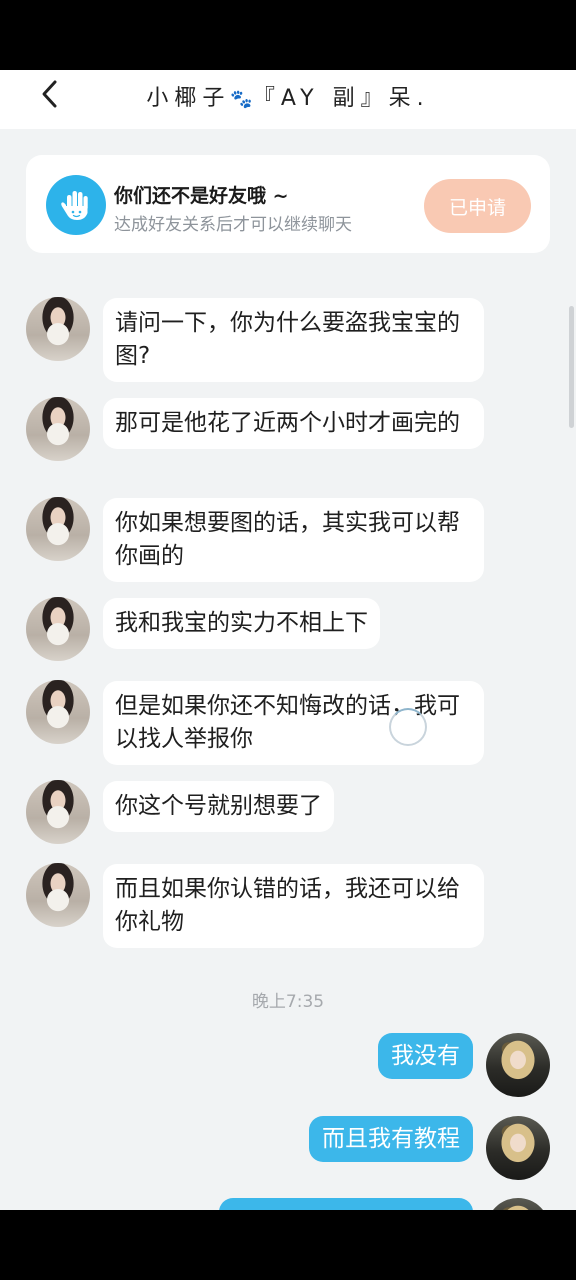 Image resolution: width=576 pixels, height=1280 pixels. Describe the element at coordinates (477, 206) in the screenshot. I see `applied-button: 已申请` at that location.